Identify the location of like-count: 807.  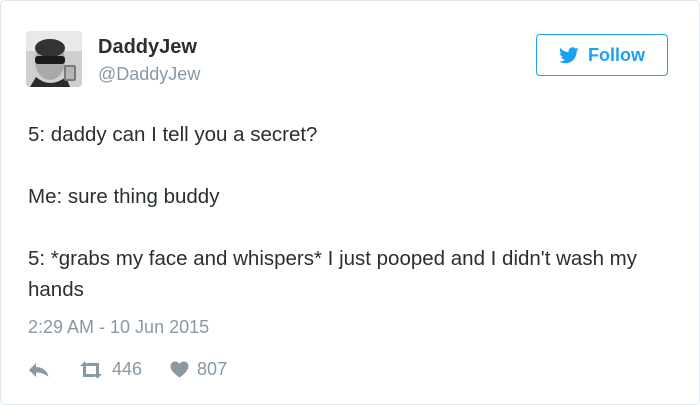
(212, 369).